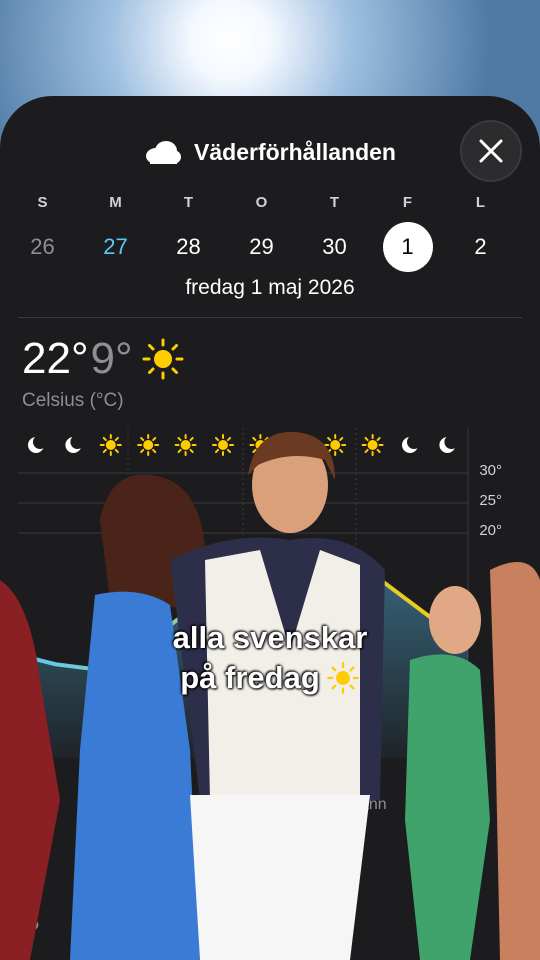 This screenshot has width=540, height=960. What do you see at coordinates (270, 287) in the screenshot?
I see `selected-full-date: fredag 1 maj 2026` at bounding box center [270, 287].